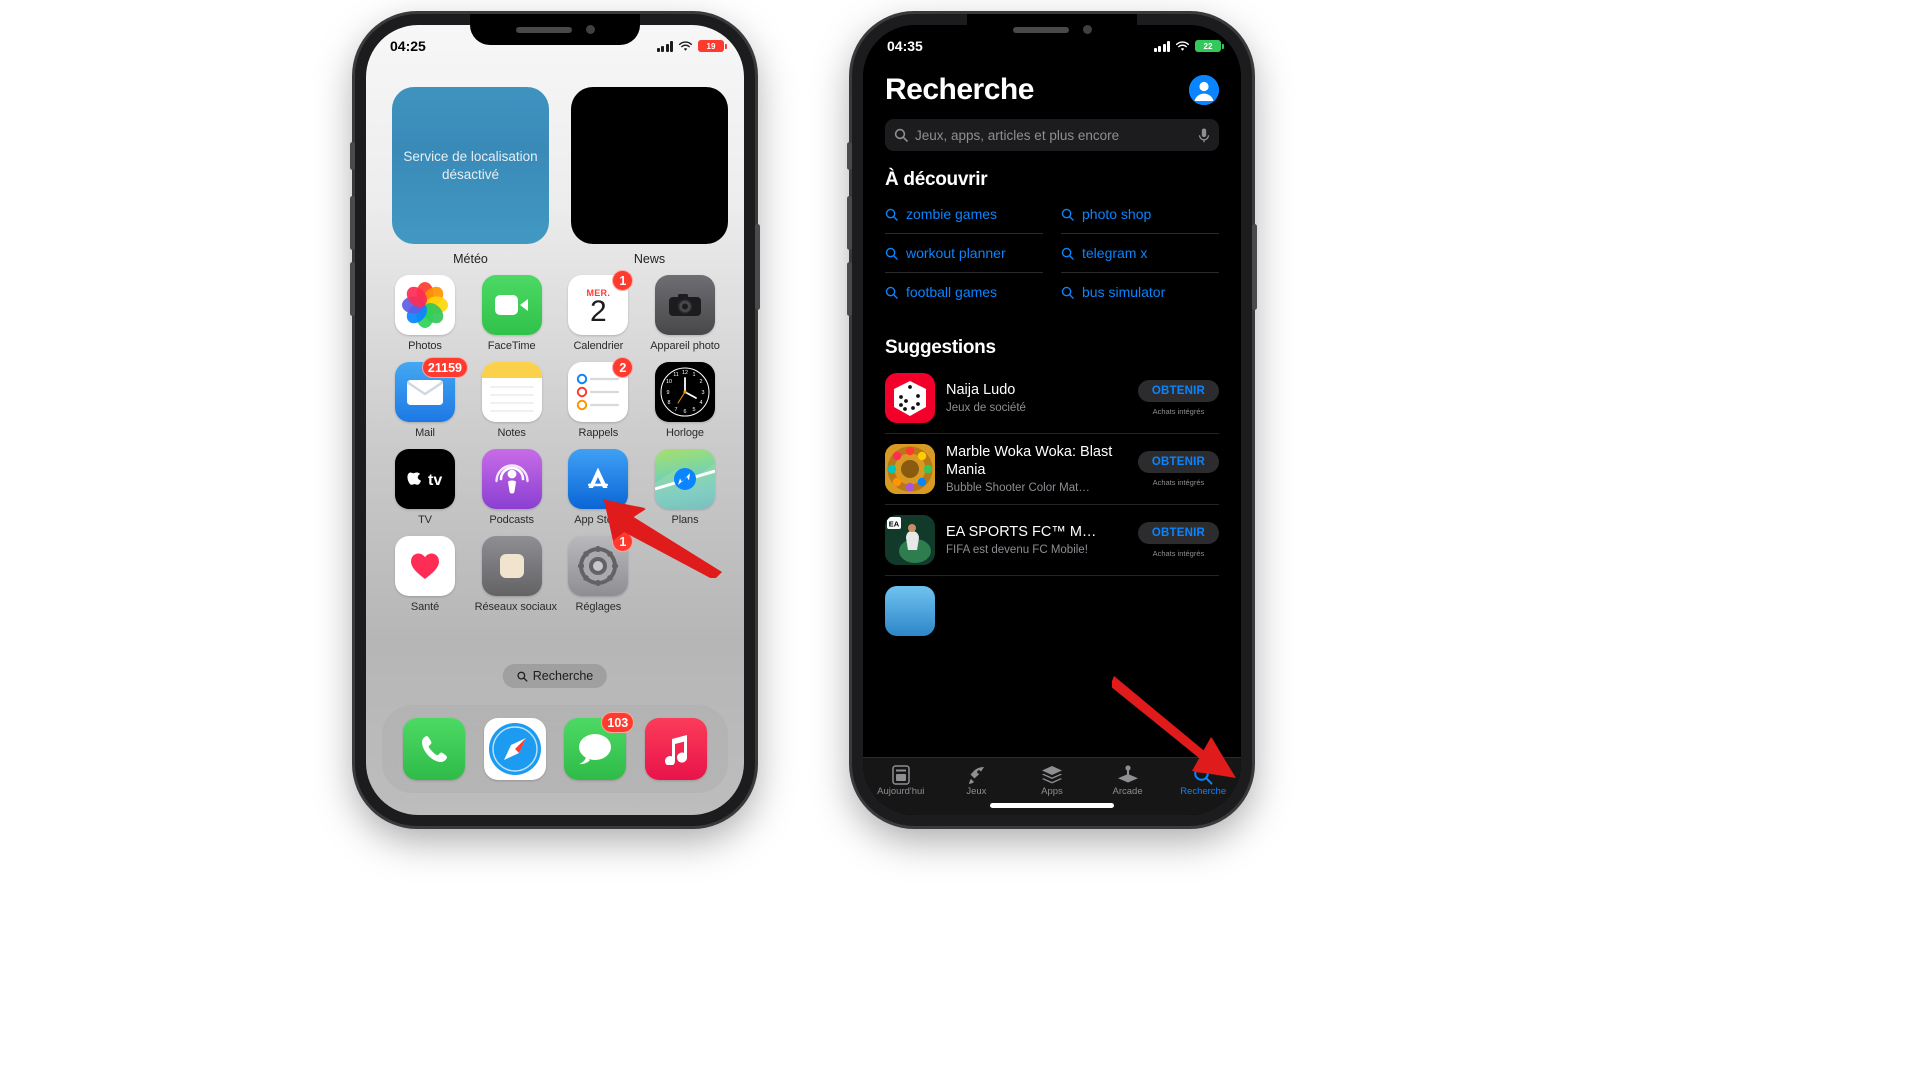 Image resolution: width=1920 pixels, height=1080 pixels. Describe the element at coordinates (685, 45) in the screenshot. I see `wifi-icon` at that location.